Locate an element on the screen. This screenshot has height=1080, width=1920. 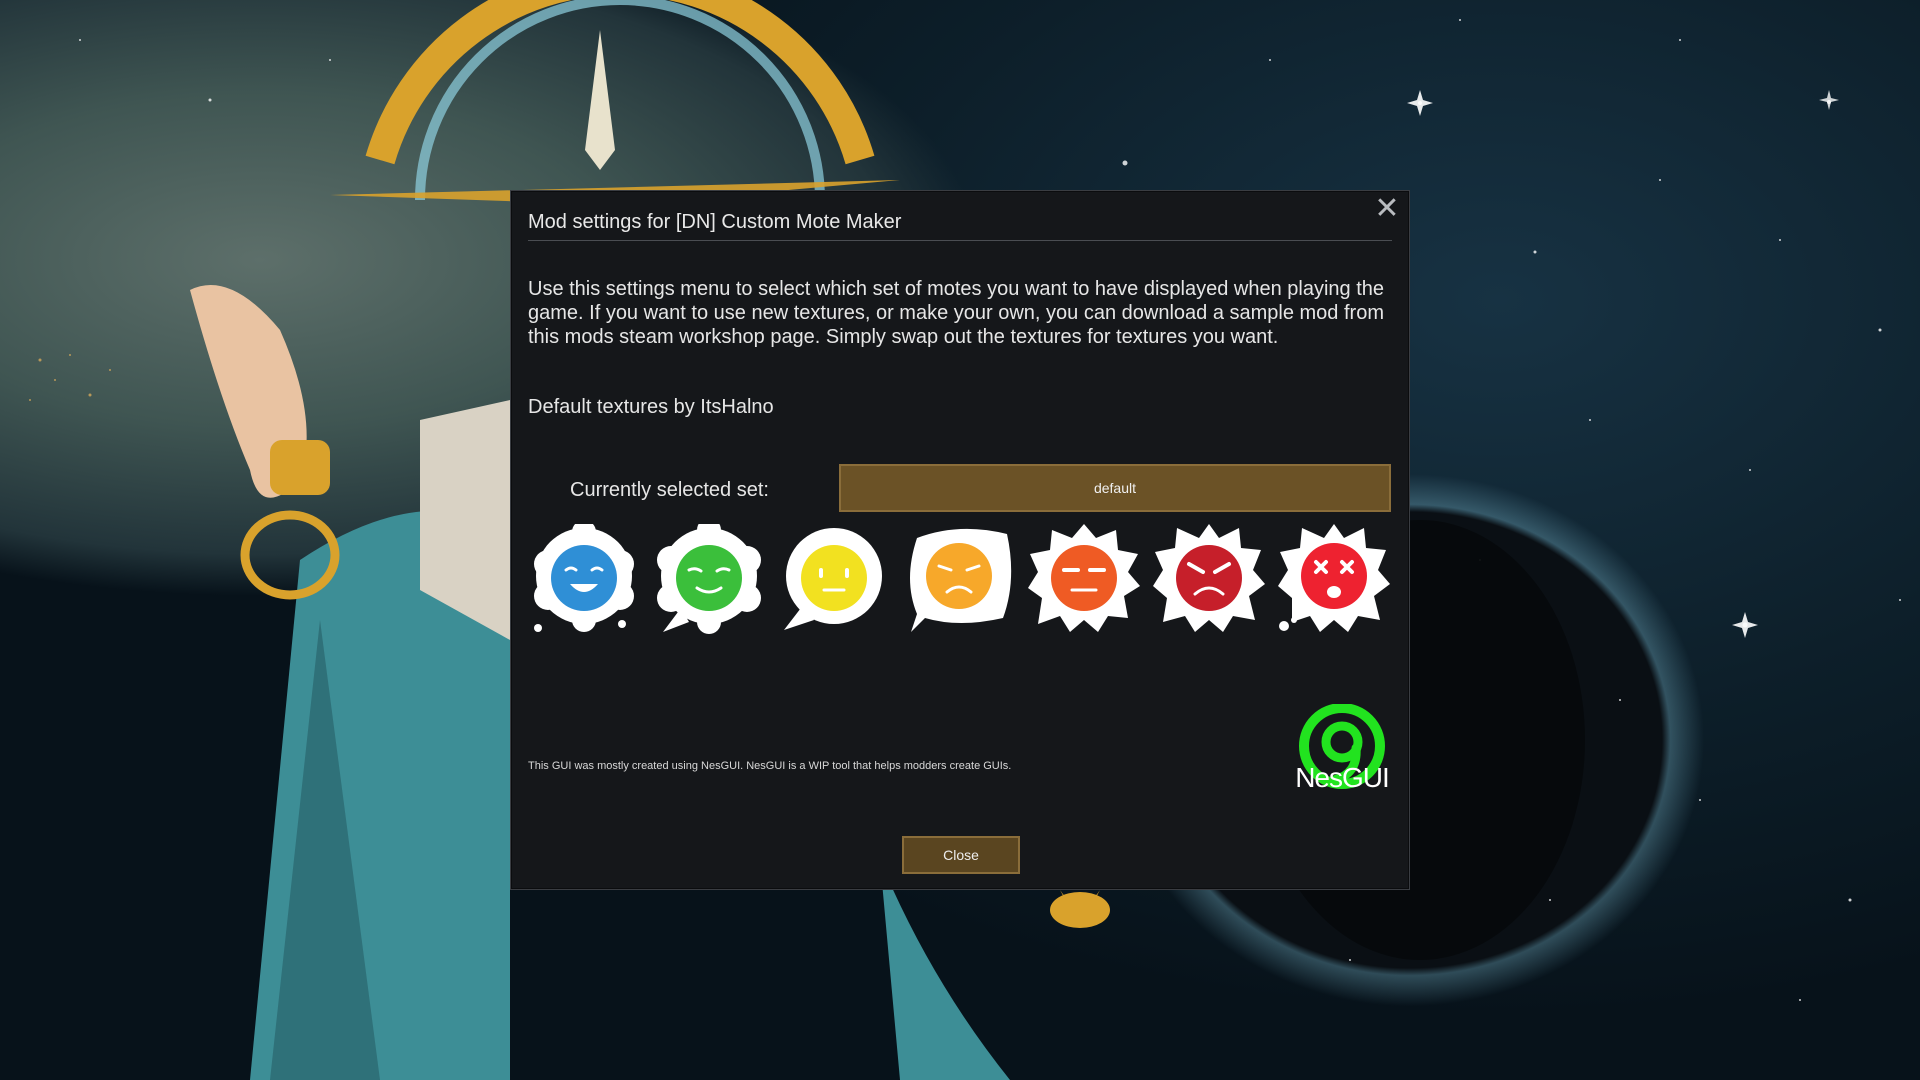
title-divider is located at coordinates (960, 240).